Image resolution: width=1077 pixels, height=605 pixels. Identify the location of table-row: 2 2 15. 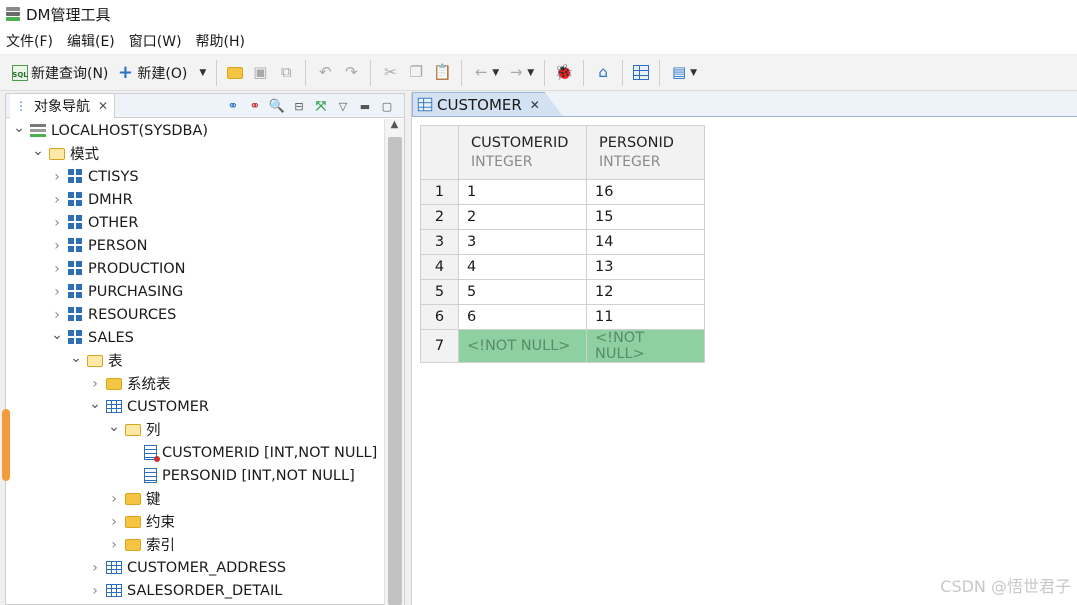
(562, 217).